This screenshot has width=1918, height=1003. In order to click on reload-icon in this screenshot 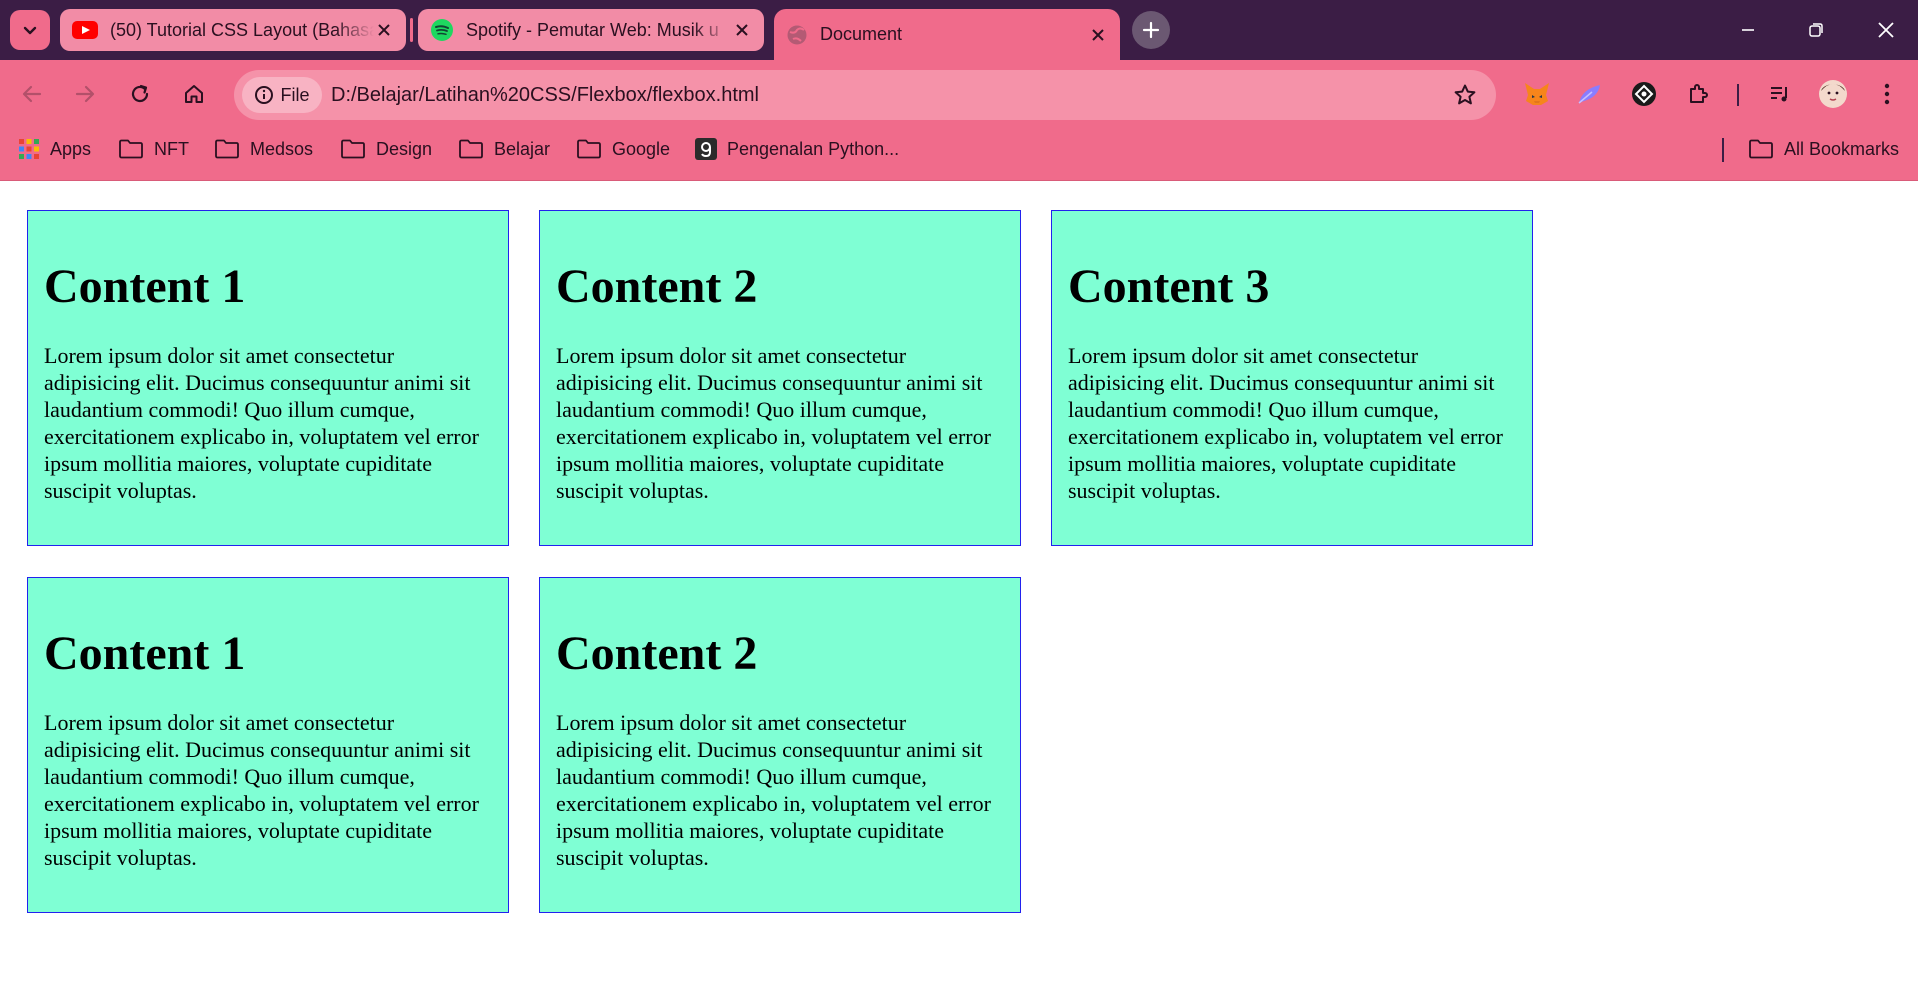, I will do `click(140, 93)`.